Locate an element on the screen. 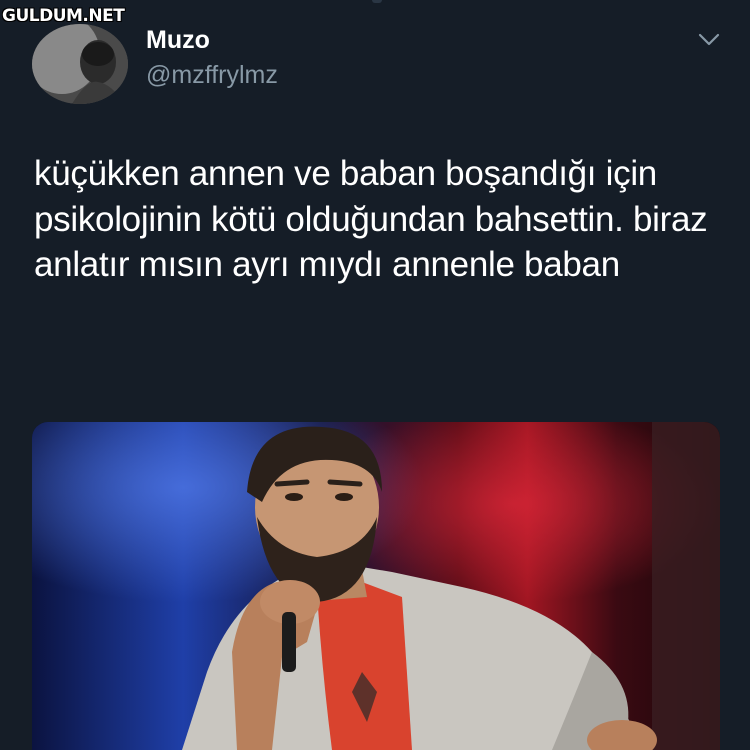 The height and width of the screenshot is (750, 750). chevron-down-icon is located at coordinates (709, 40).